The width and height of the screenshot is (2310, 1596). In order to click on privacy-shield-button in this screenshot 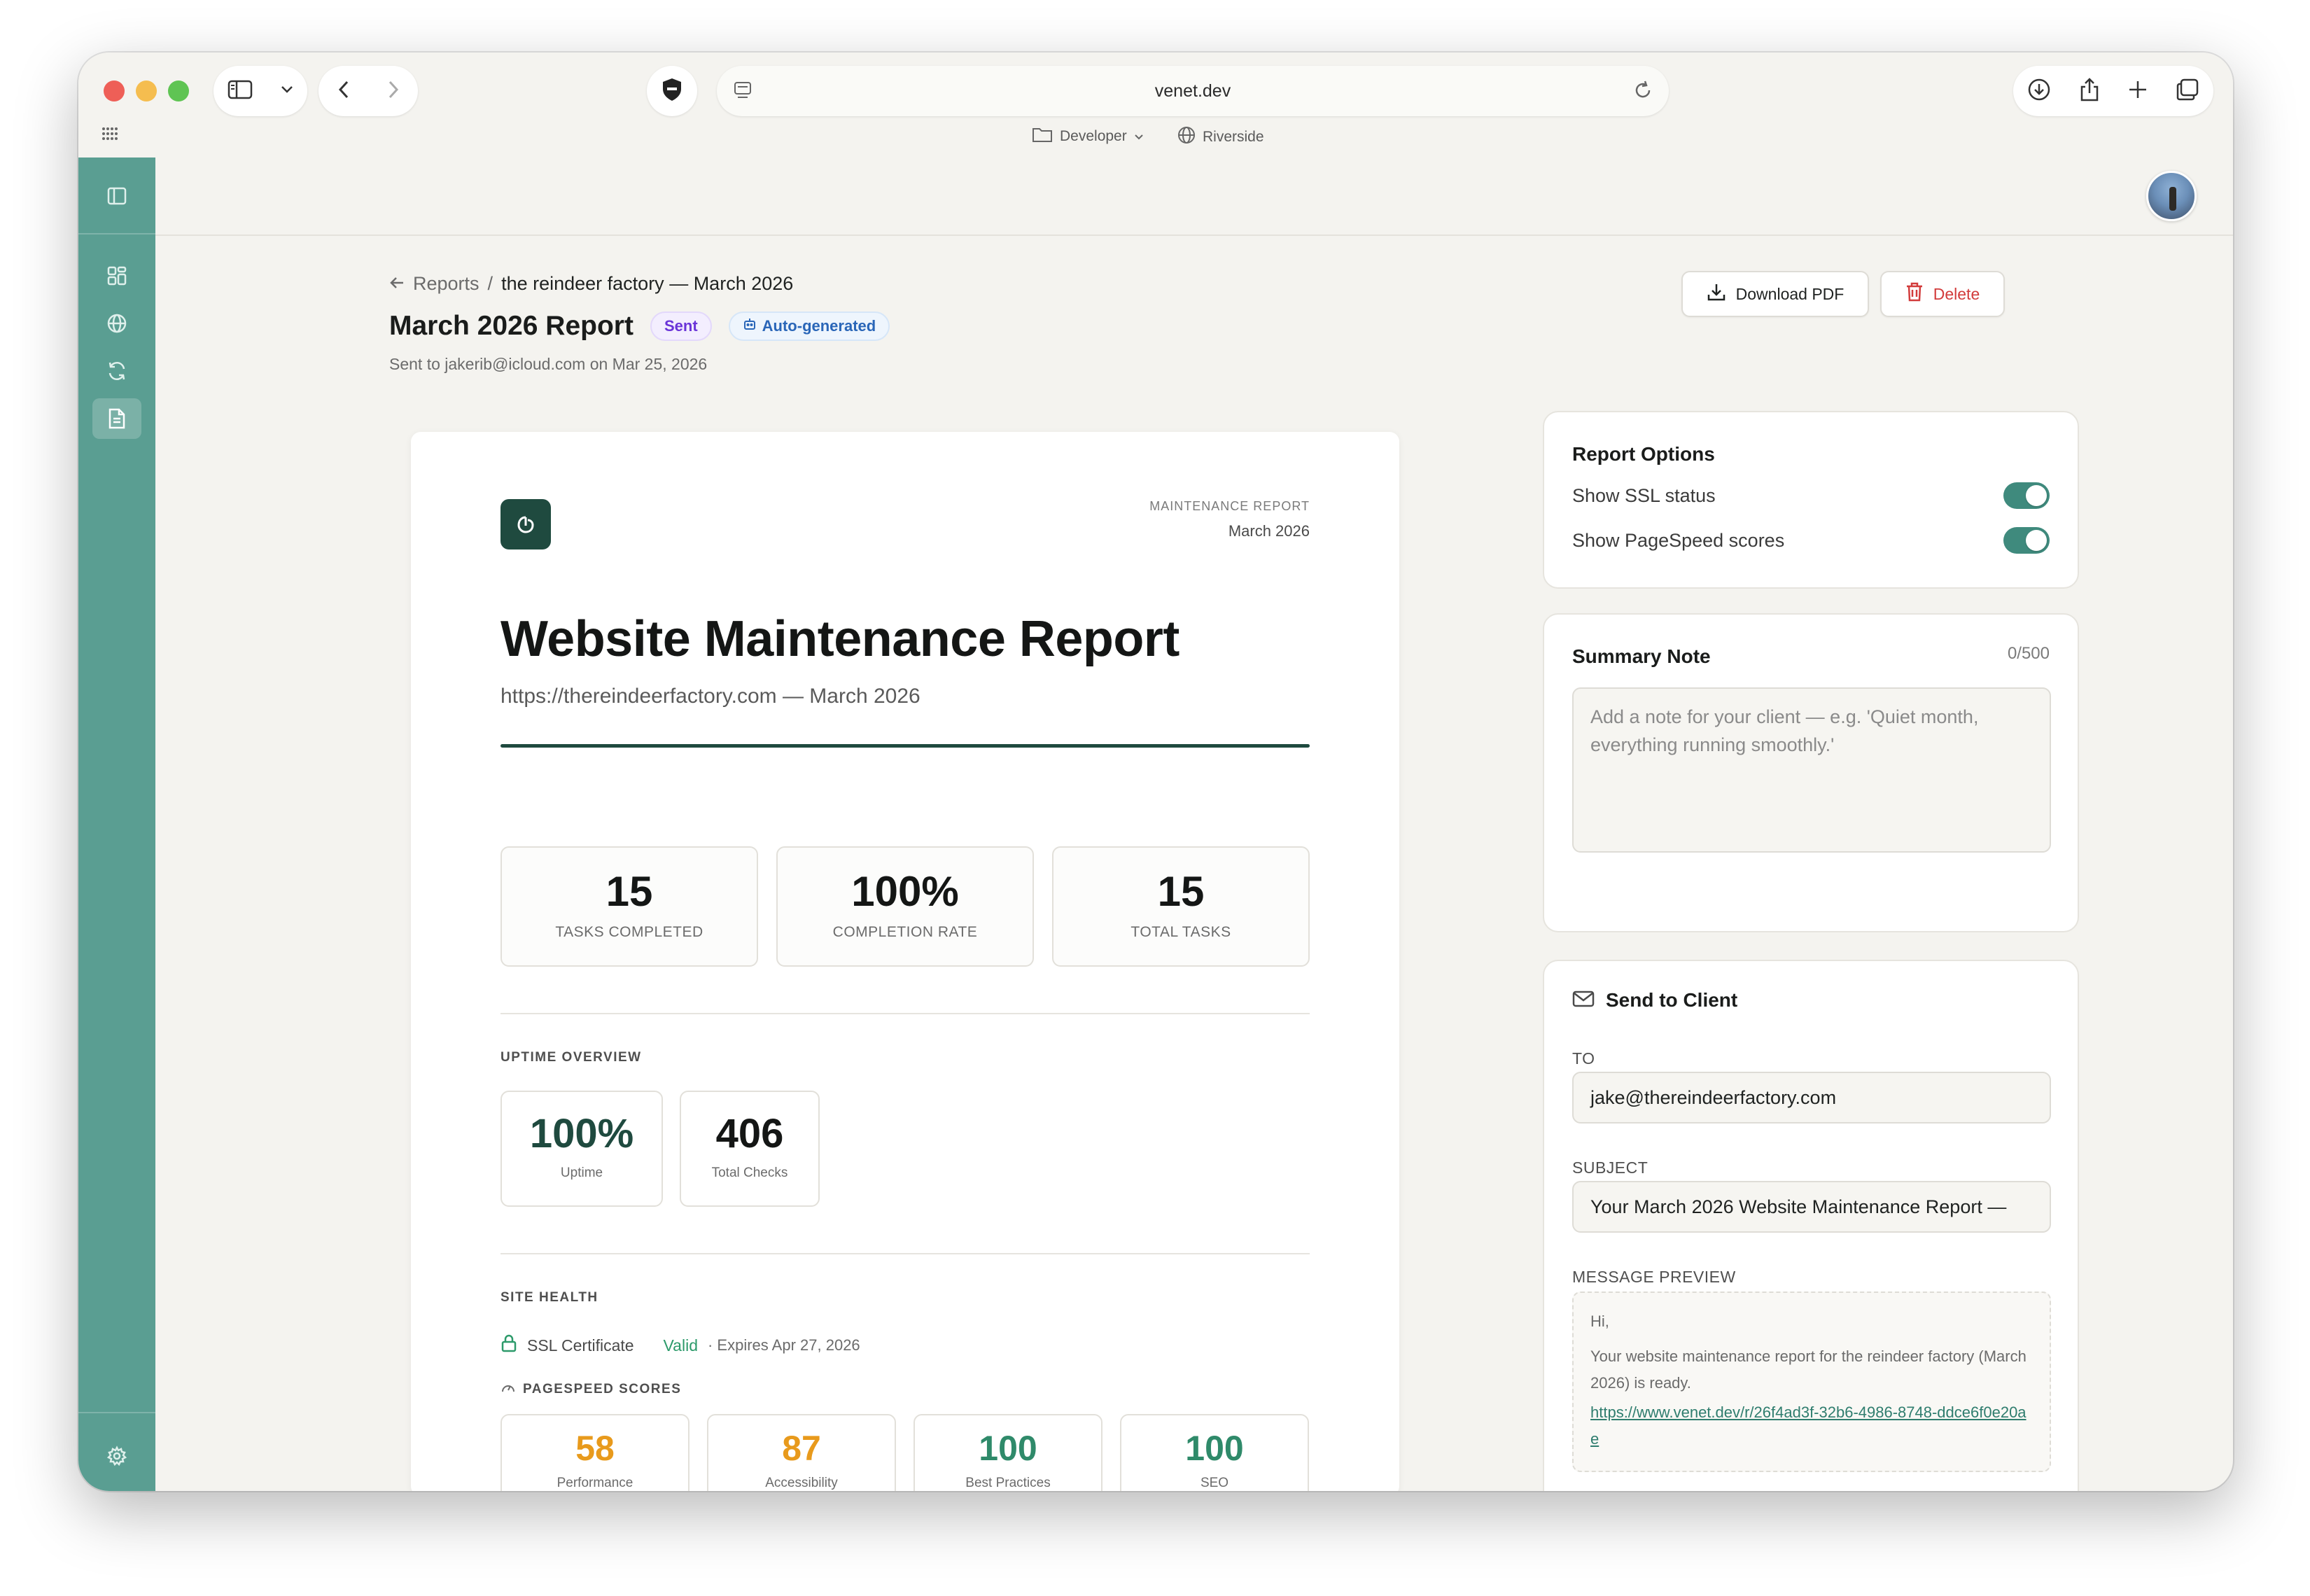, I will do `click(672, 91)`.